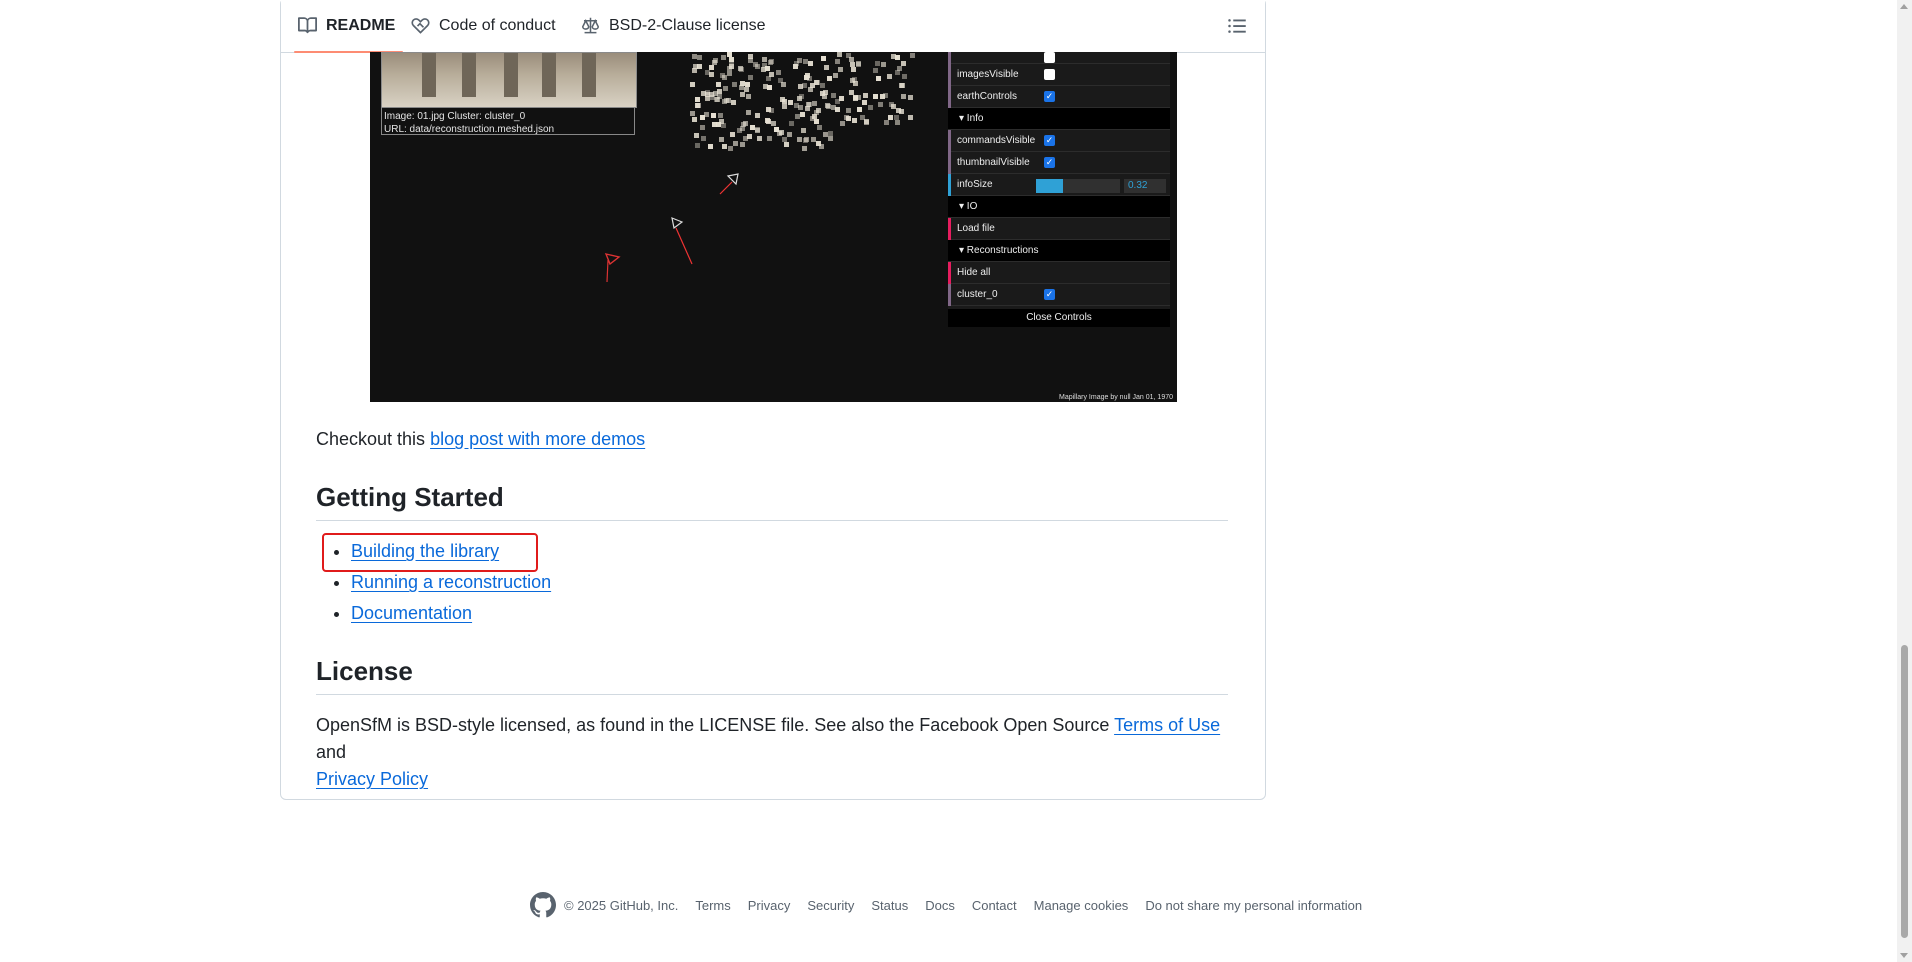 The height and width of the screenshot is (962, 1912). I want to click on control-commands-visible: commandsVisible ✓, so click(1059, 141).